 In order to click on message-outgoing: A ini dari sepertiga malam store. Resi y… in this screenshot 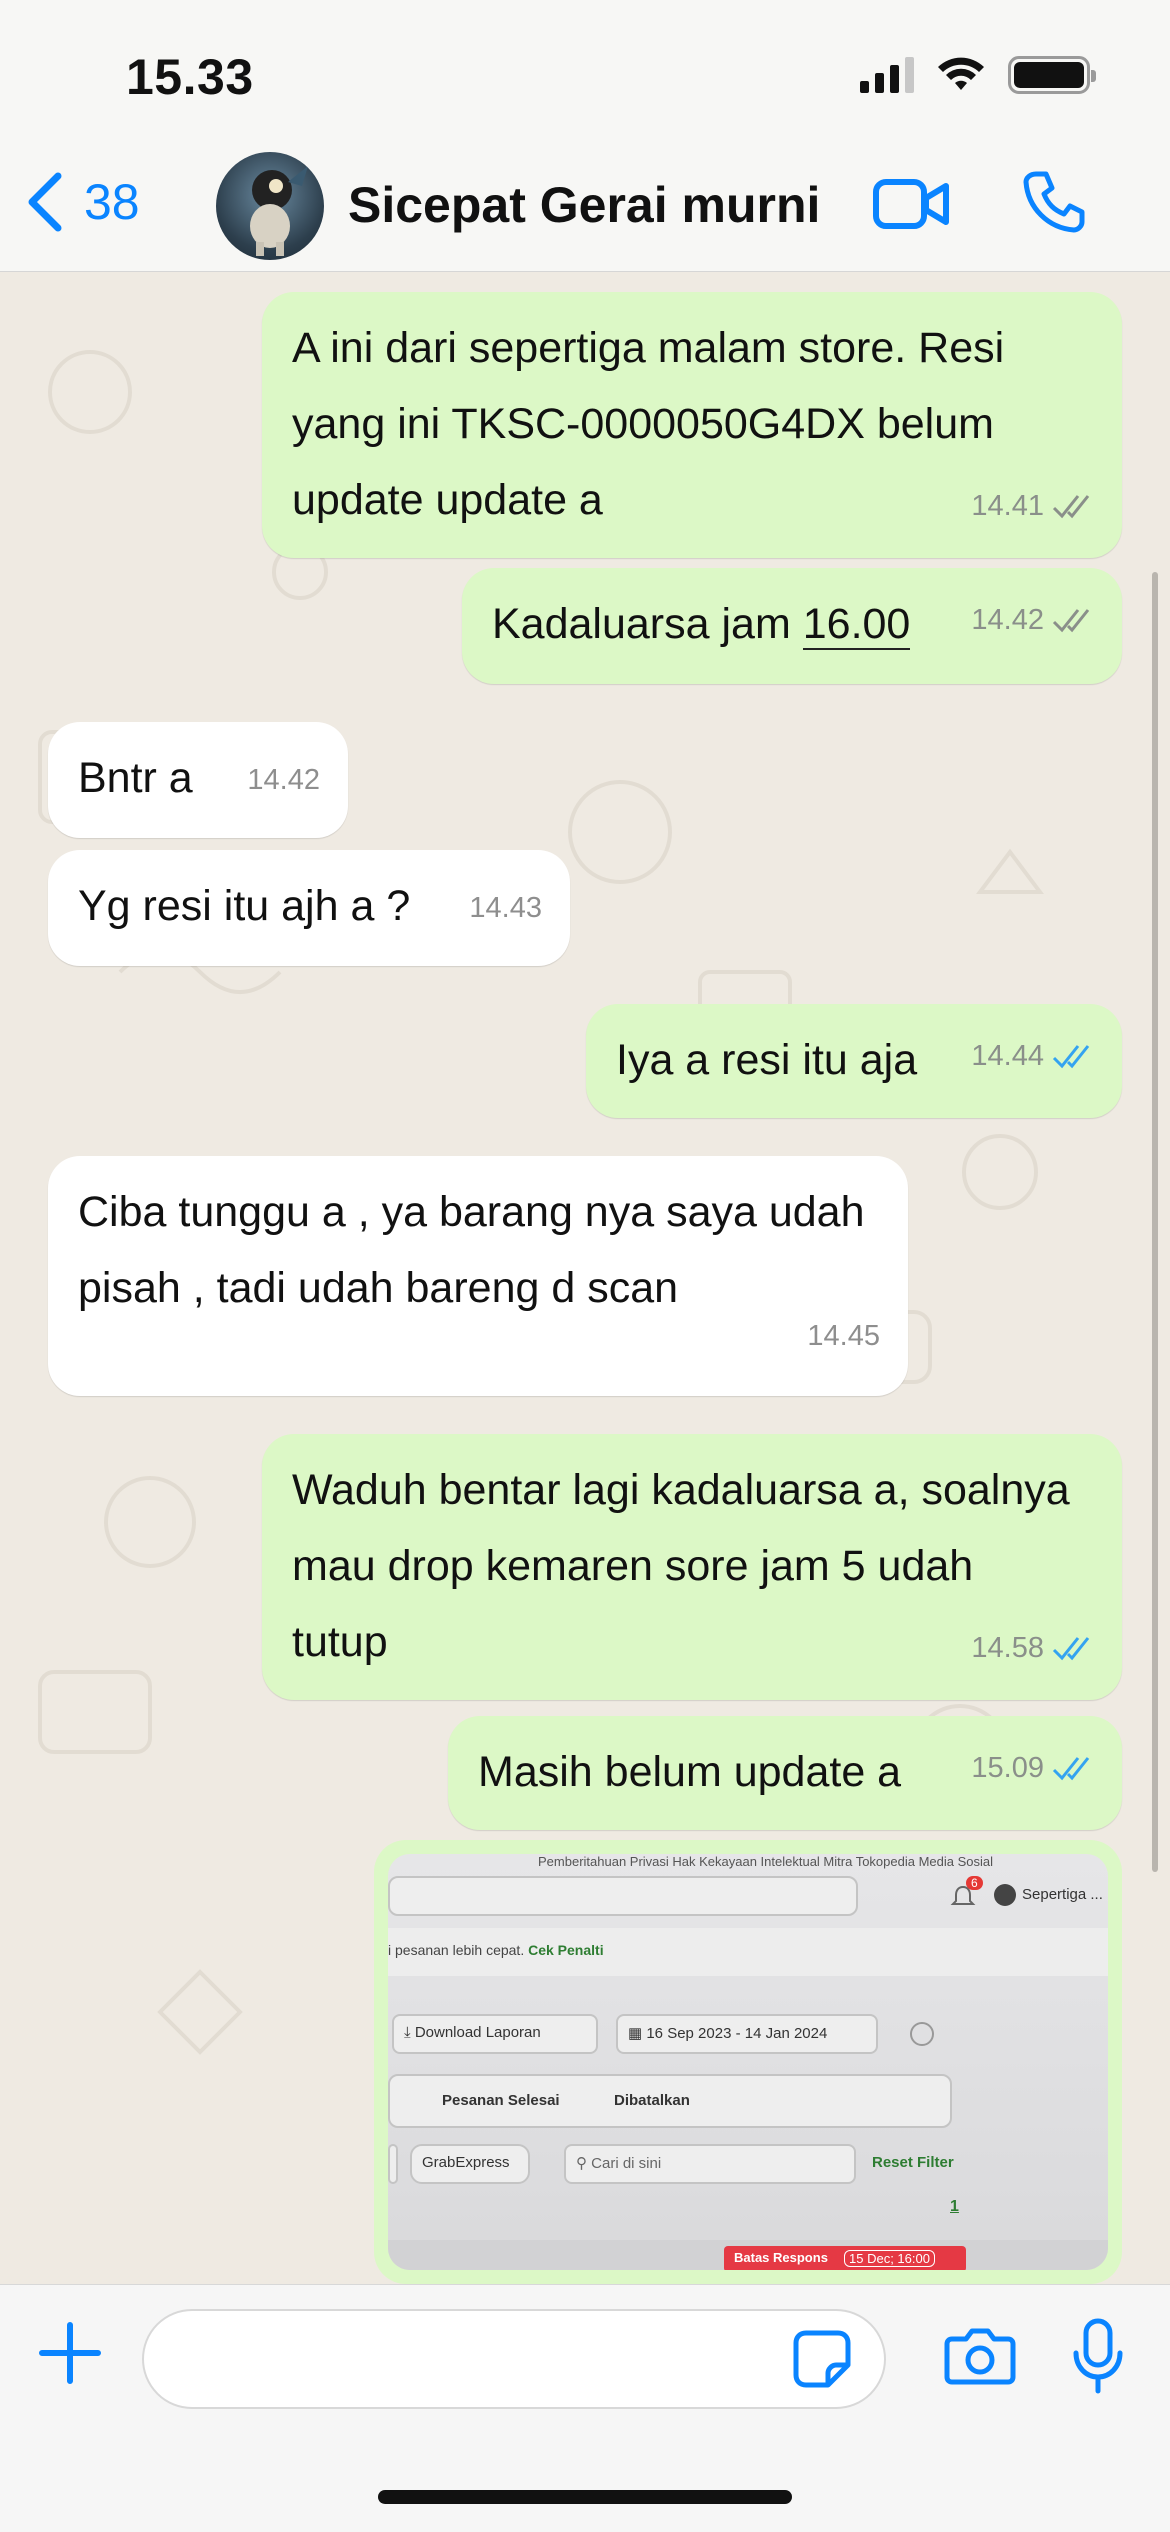, I will do `click(692, 425)`.